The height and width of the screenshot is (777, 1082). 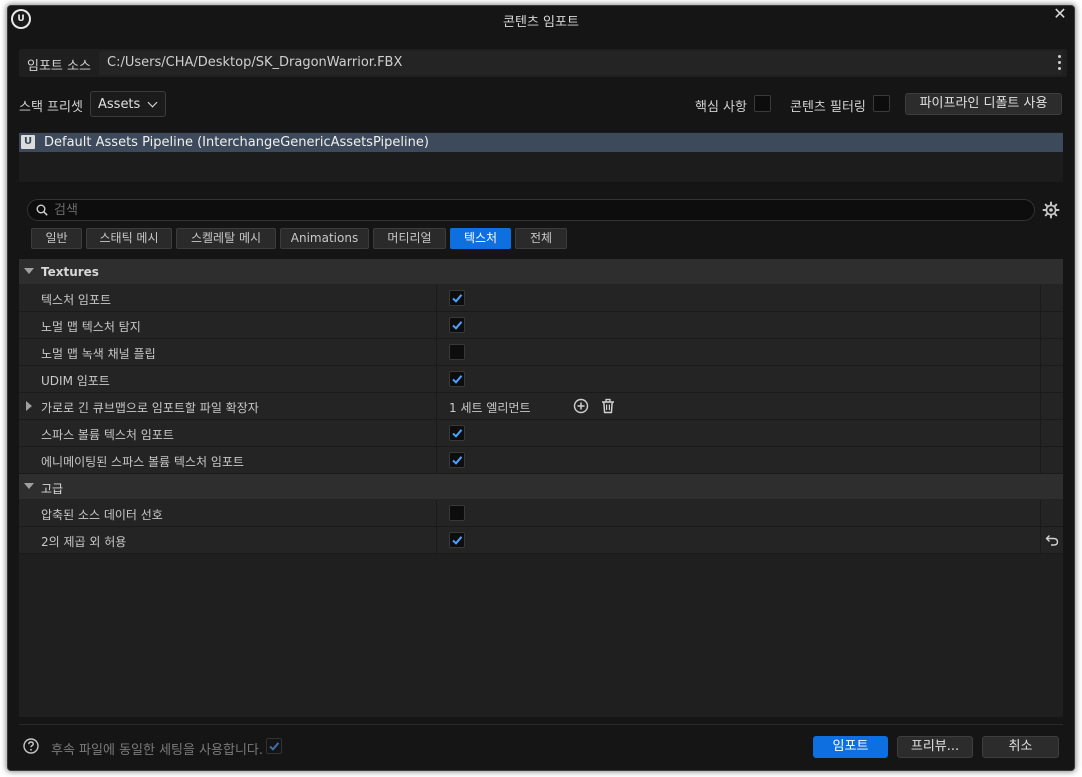 What do you see at coordinates (152, 102) in the screenshot?
I see `chevron-down-icon` at bounding box center [152, 102].